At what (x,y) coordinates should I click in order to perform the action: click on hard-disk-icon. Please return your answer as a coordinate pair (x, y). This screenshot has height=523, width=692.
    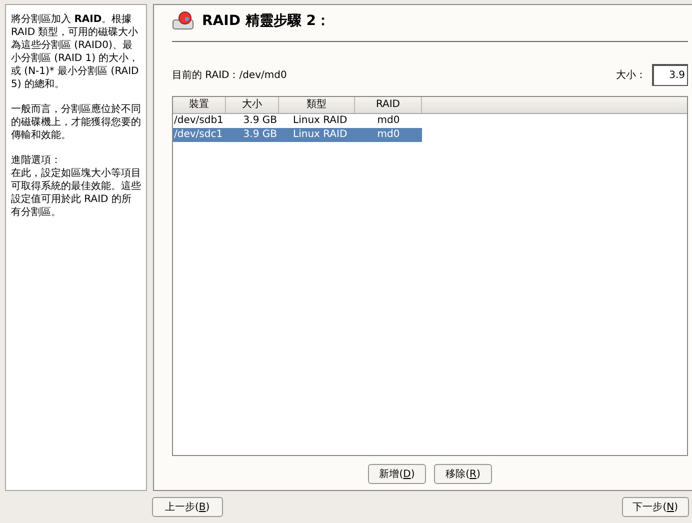
    Looking at the image, I should click on (183, 21).